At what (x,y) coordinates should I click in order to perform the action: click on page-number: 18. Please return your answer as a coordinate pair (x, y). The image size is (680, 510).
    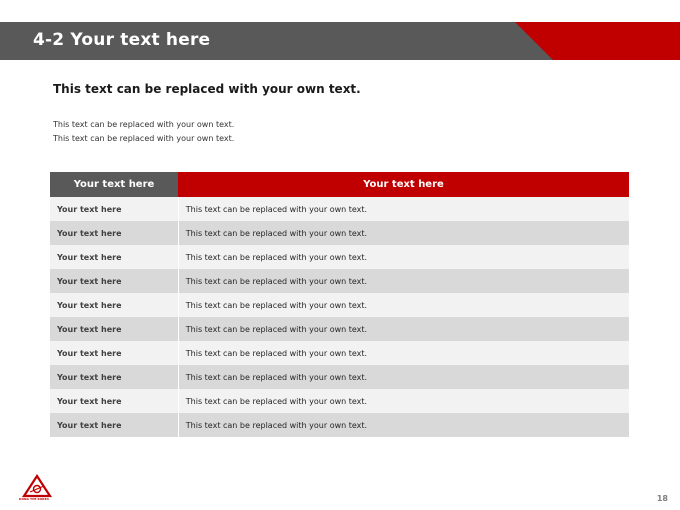
    Looking at the image, I should click on (662, 498).